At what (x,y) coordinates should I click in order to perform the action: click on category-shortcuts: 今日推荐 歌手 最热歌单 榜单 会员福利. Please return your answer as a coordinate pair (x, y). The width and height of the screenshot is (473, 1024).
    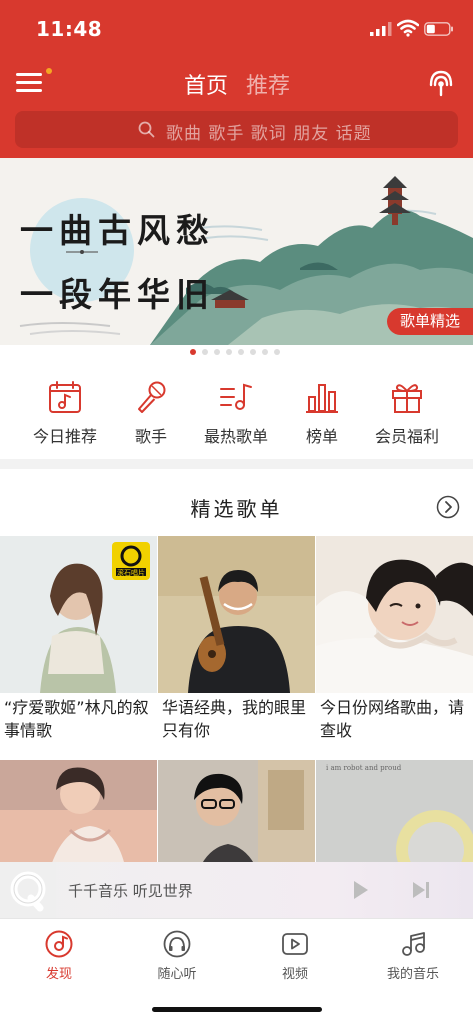
    Looking at the image, I should click on (236, 409).